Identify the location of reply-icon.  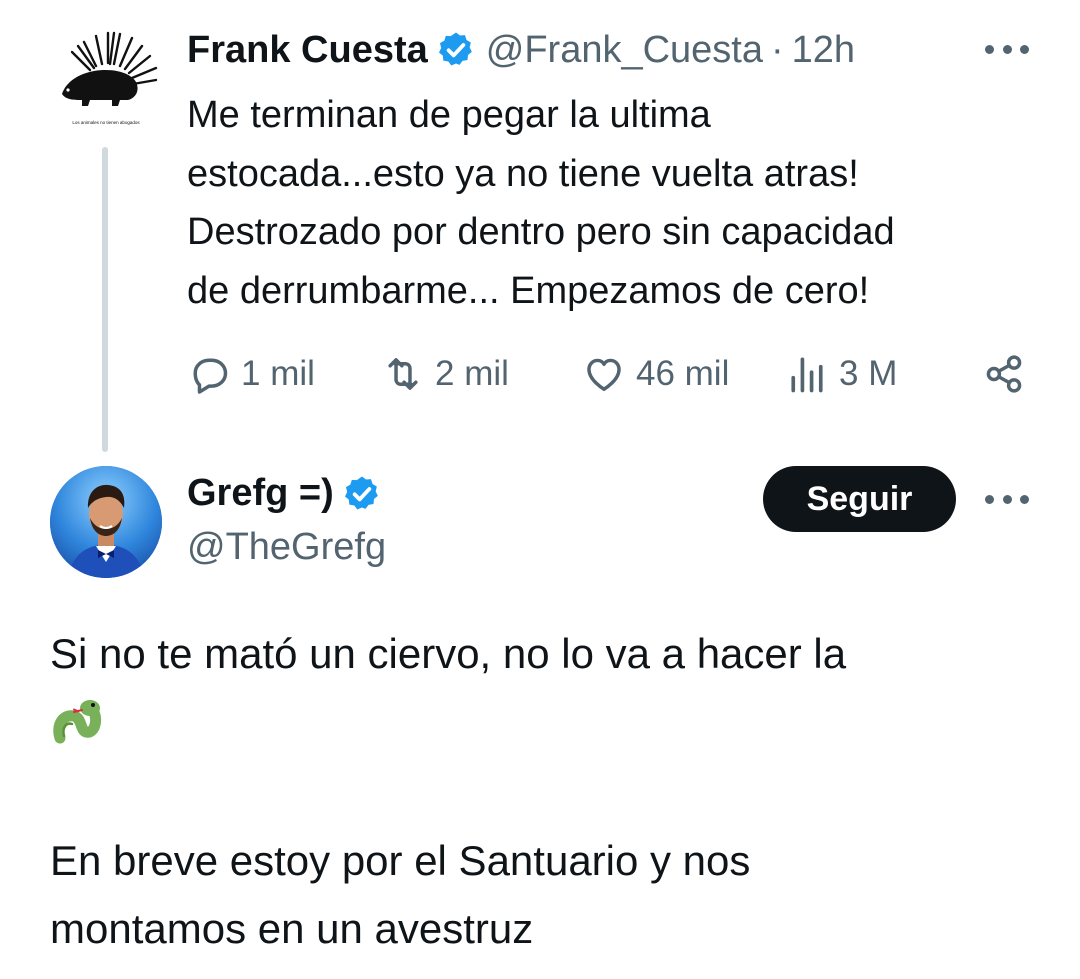
(210, 376).